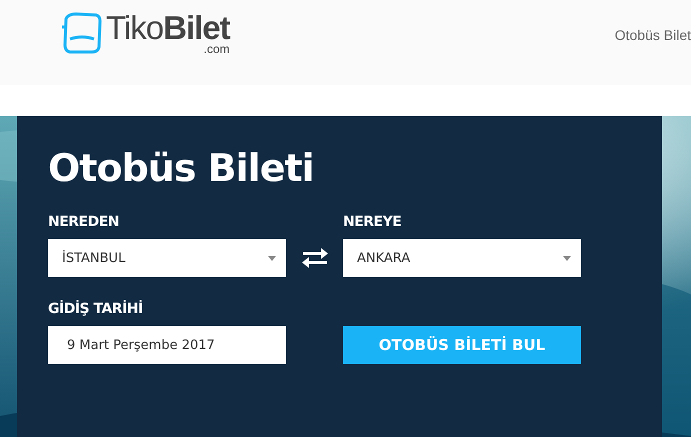 The width and height of the screenshot is (691, 437). Describe the element at coordinates (462, 258) in the screenshot. I see `destination-select: ANKARA` at that location.